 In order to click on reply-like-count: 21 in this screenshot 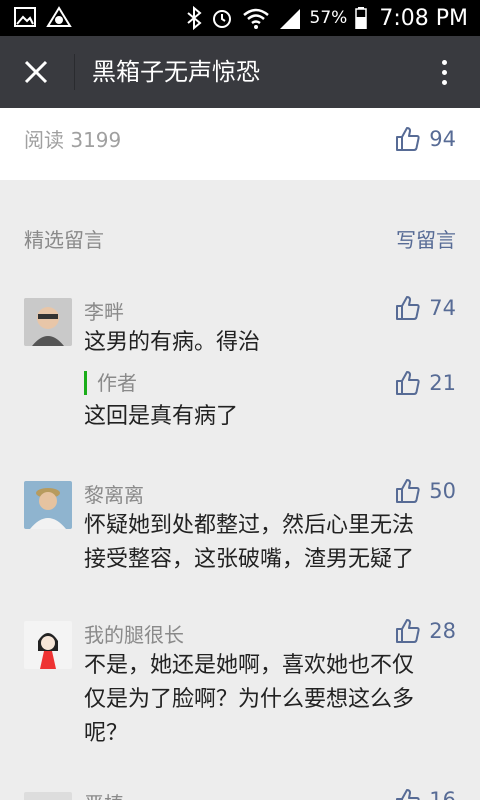, I will do `click(442, 383)`.